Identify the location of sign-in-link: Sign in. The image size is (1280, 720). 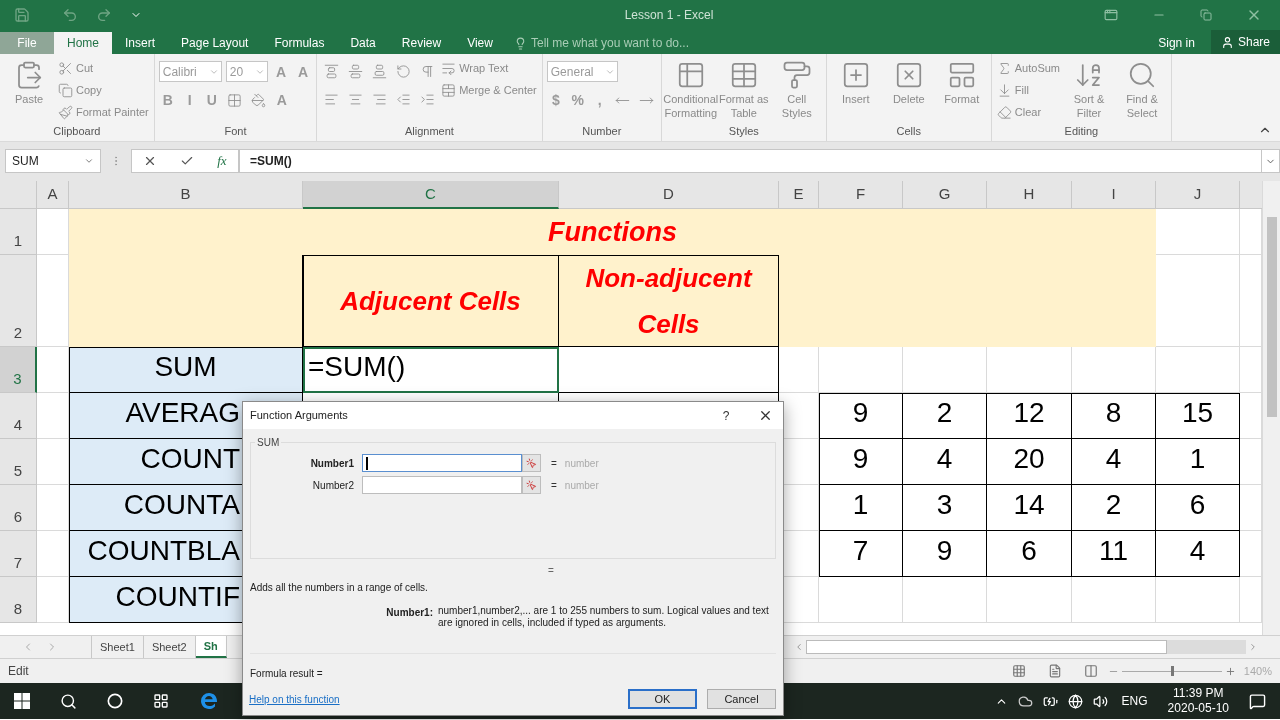
(1176, 43).